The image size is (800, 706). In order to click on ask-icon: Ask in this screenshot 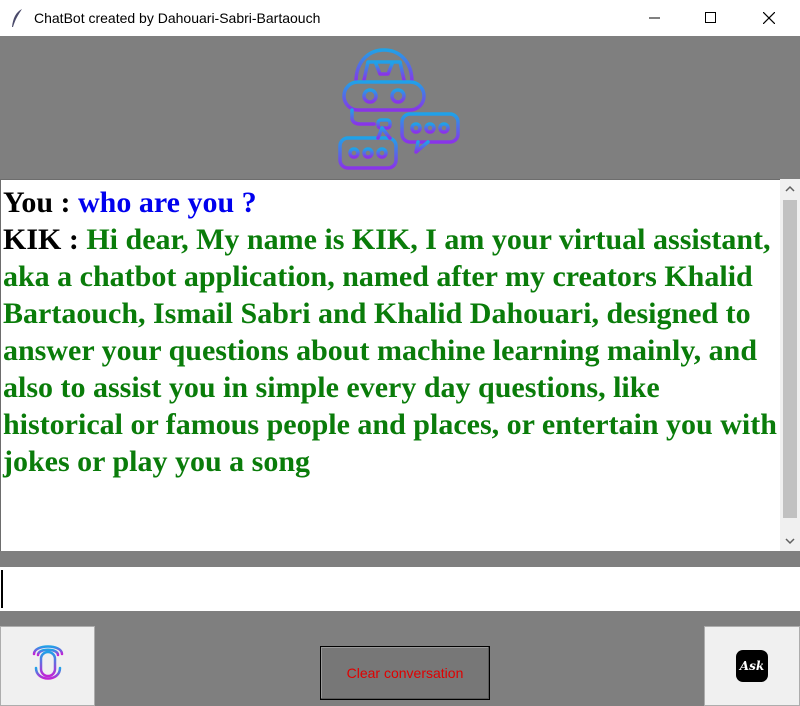, I will do `click(752, 666)`.